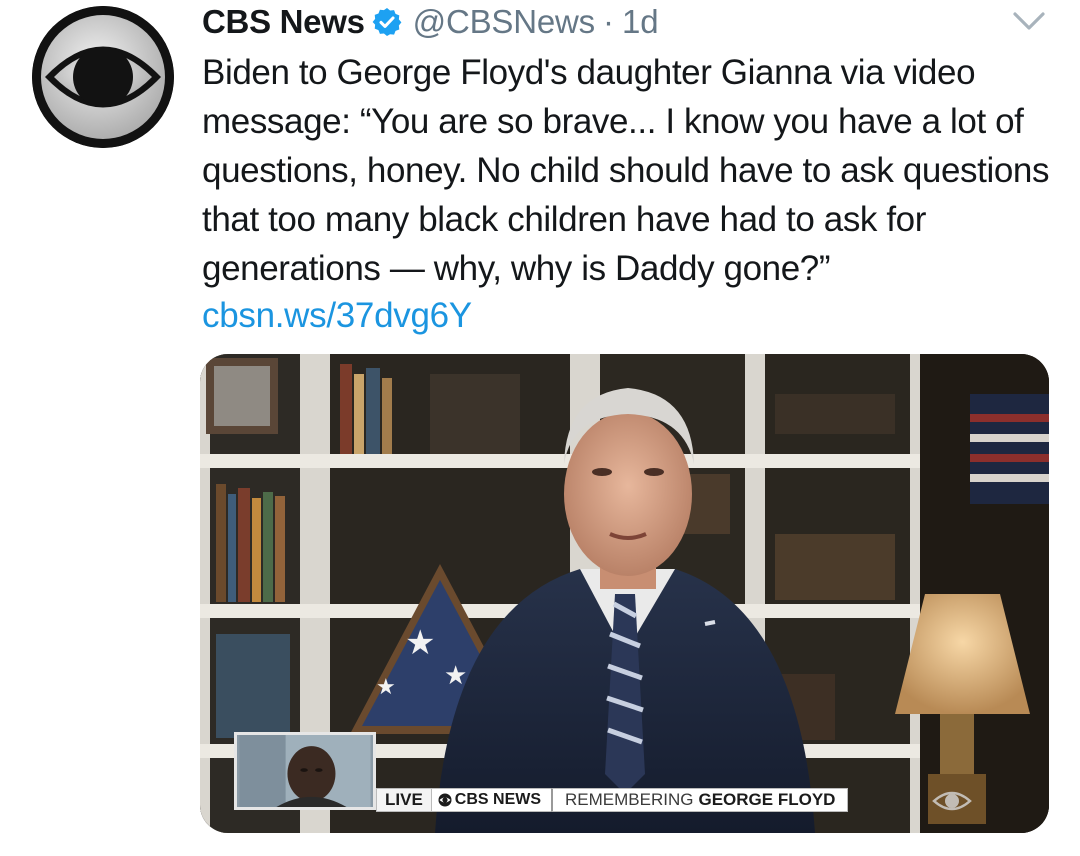  I want to click on author-handle: @CBSNews, so click(504, 22).